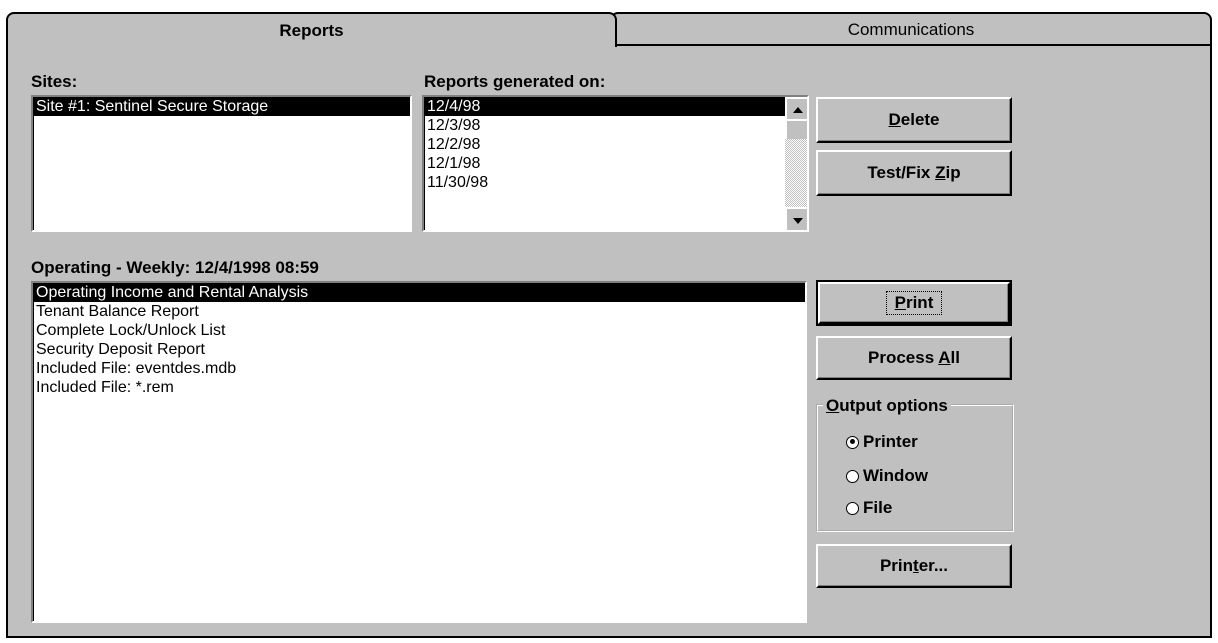 This screenshot has height=643, width=1218. I want to click on report-date-item: 11/30/98, so click(604, 182).